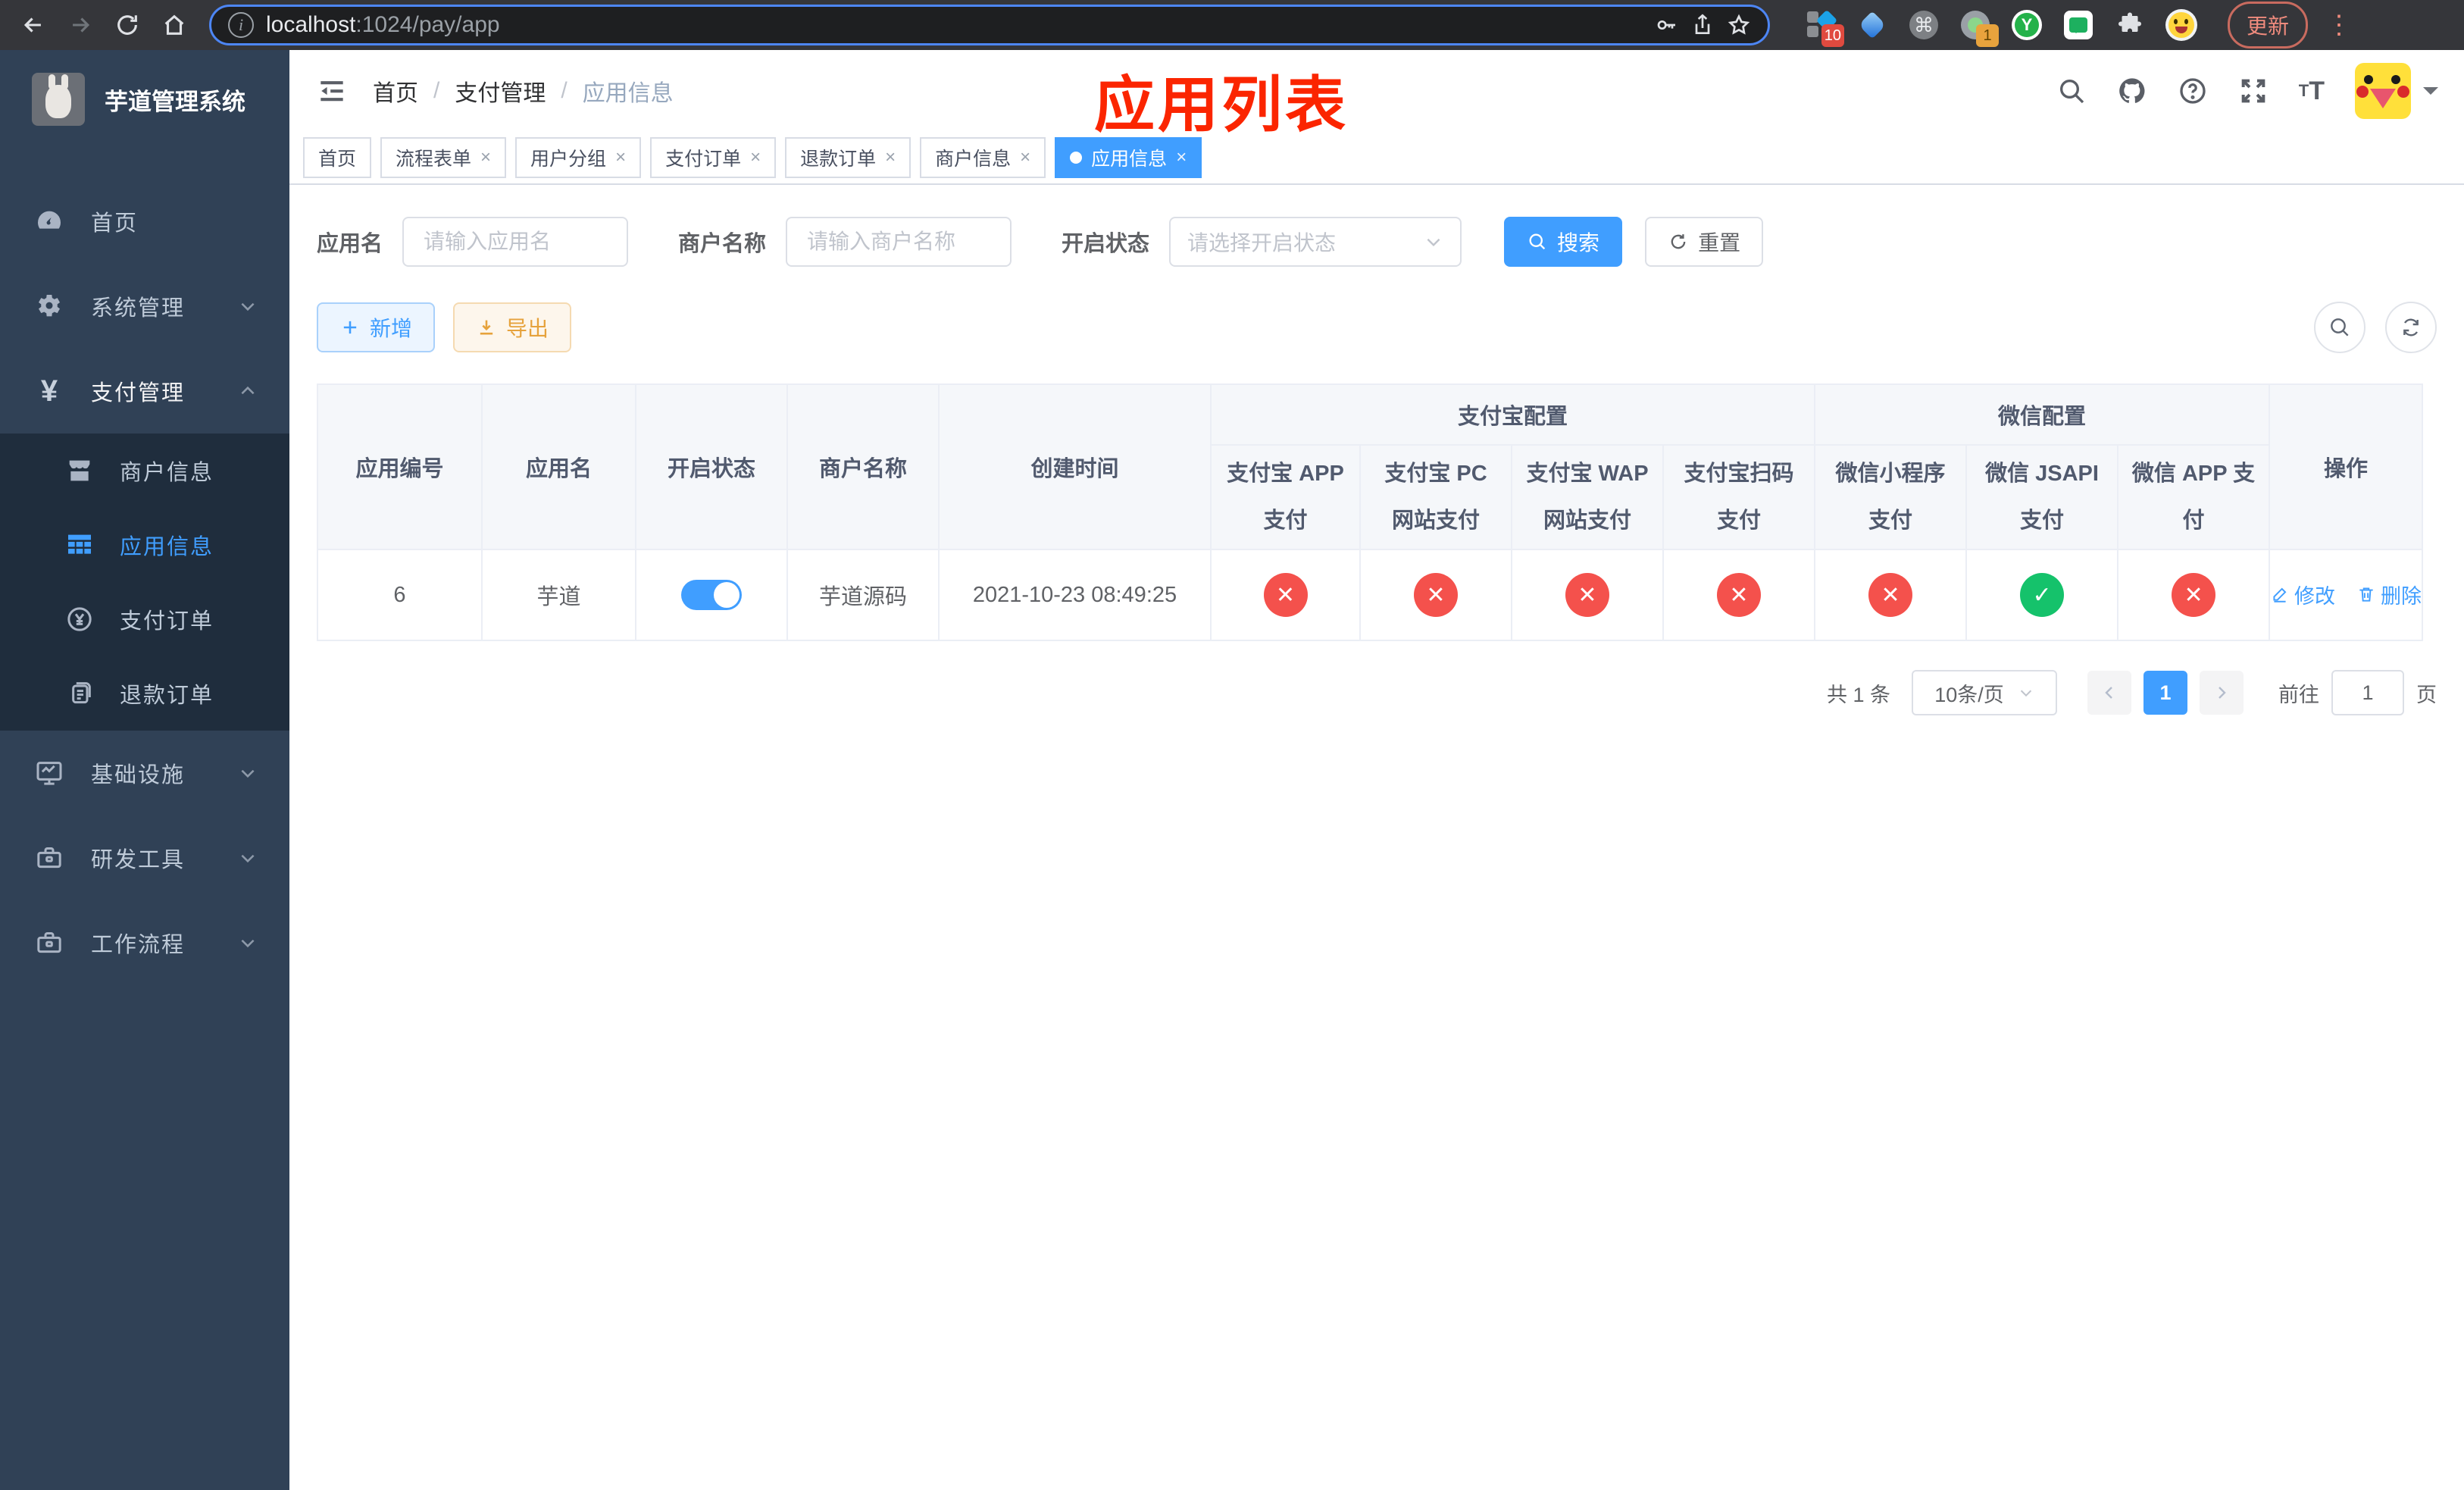  I want to click on extension-recorder-icon: 1, so click(1979, 28).